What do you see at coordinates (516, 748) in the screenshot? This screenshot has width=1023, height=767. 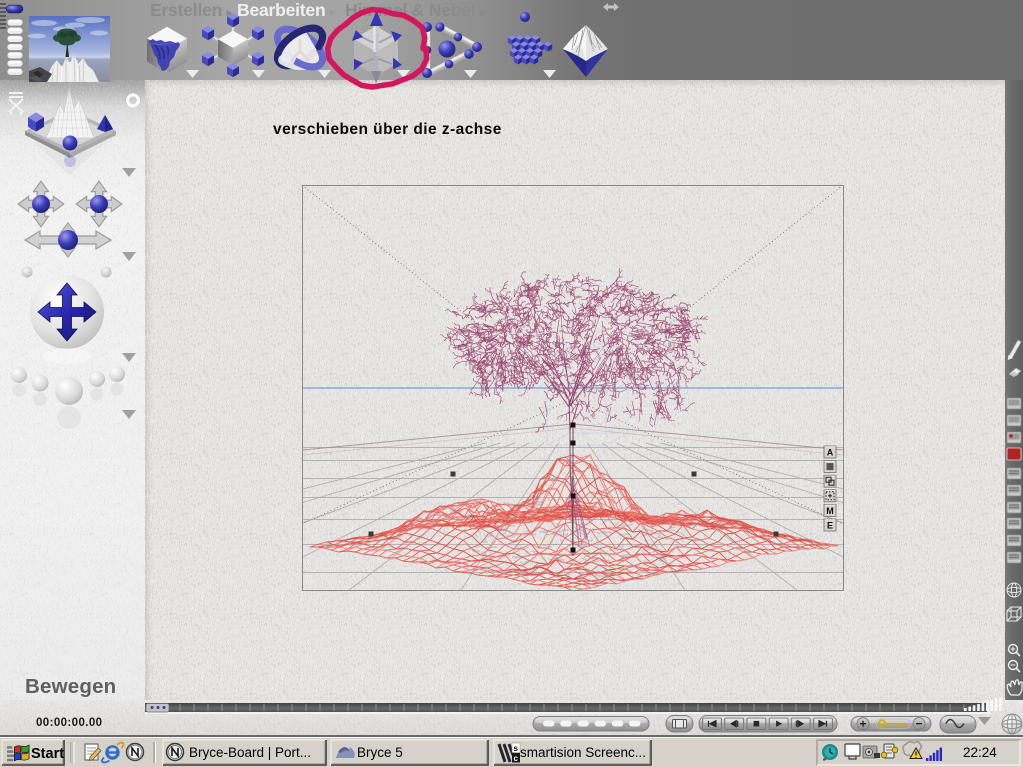 I see `svg-text: s` at bounding box center [516, 748].